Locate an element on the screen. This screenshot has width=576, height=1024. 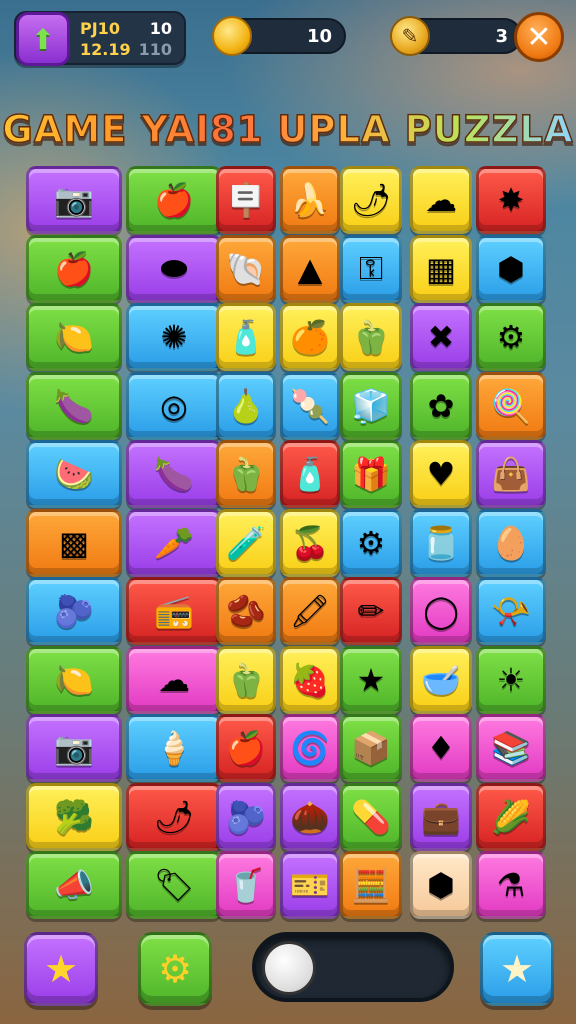
board-tile: 🐚 is located at coordinates (246, 268).